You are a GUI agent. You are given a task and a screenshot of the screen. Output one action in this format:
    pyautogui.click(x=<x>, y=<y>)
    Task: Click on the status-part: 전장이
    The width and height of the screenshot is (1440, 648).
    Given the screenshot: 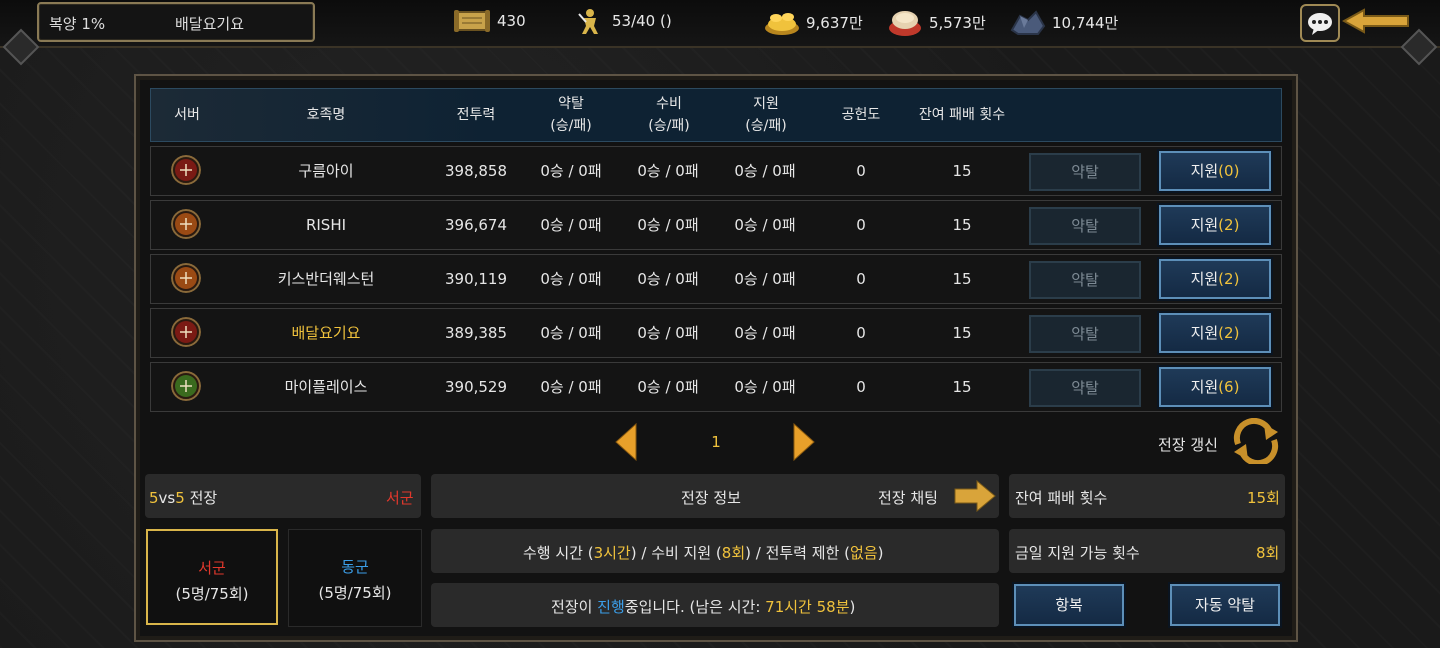 What is the action you would take?
    pyautogui.click(x=574, y=607)
    